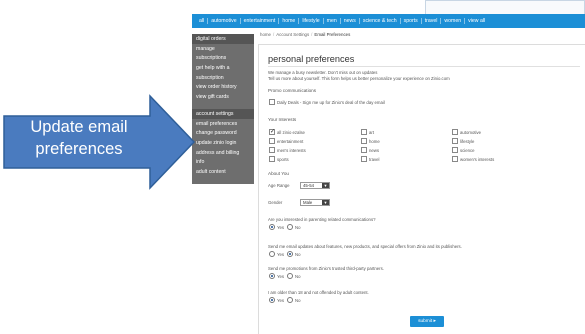  What do you see at coordinates (505, 7) in the screenshot?
I see `top-tabs-area` at bounding box center [505, 7].